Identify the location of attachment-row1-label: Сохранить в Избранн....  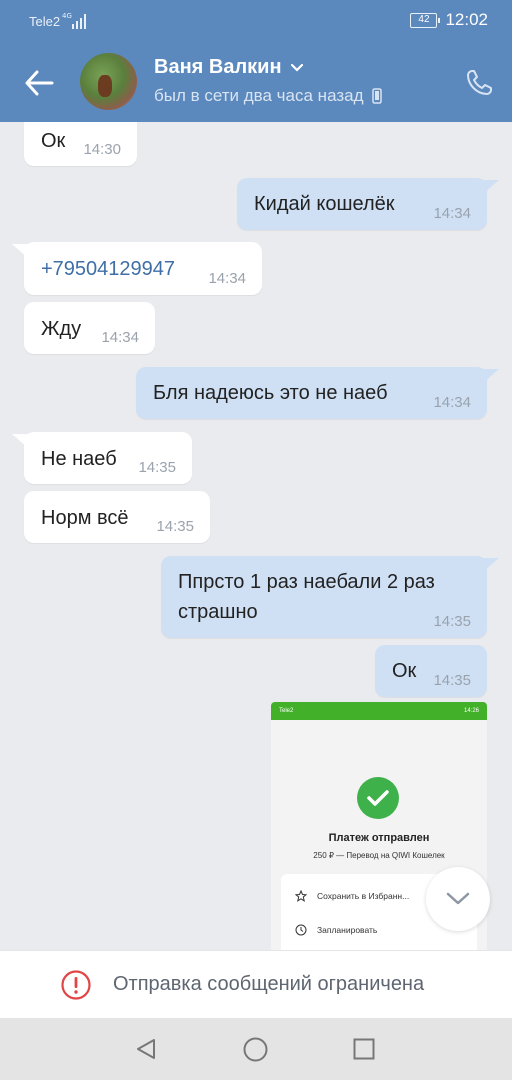
(363, 896).